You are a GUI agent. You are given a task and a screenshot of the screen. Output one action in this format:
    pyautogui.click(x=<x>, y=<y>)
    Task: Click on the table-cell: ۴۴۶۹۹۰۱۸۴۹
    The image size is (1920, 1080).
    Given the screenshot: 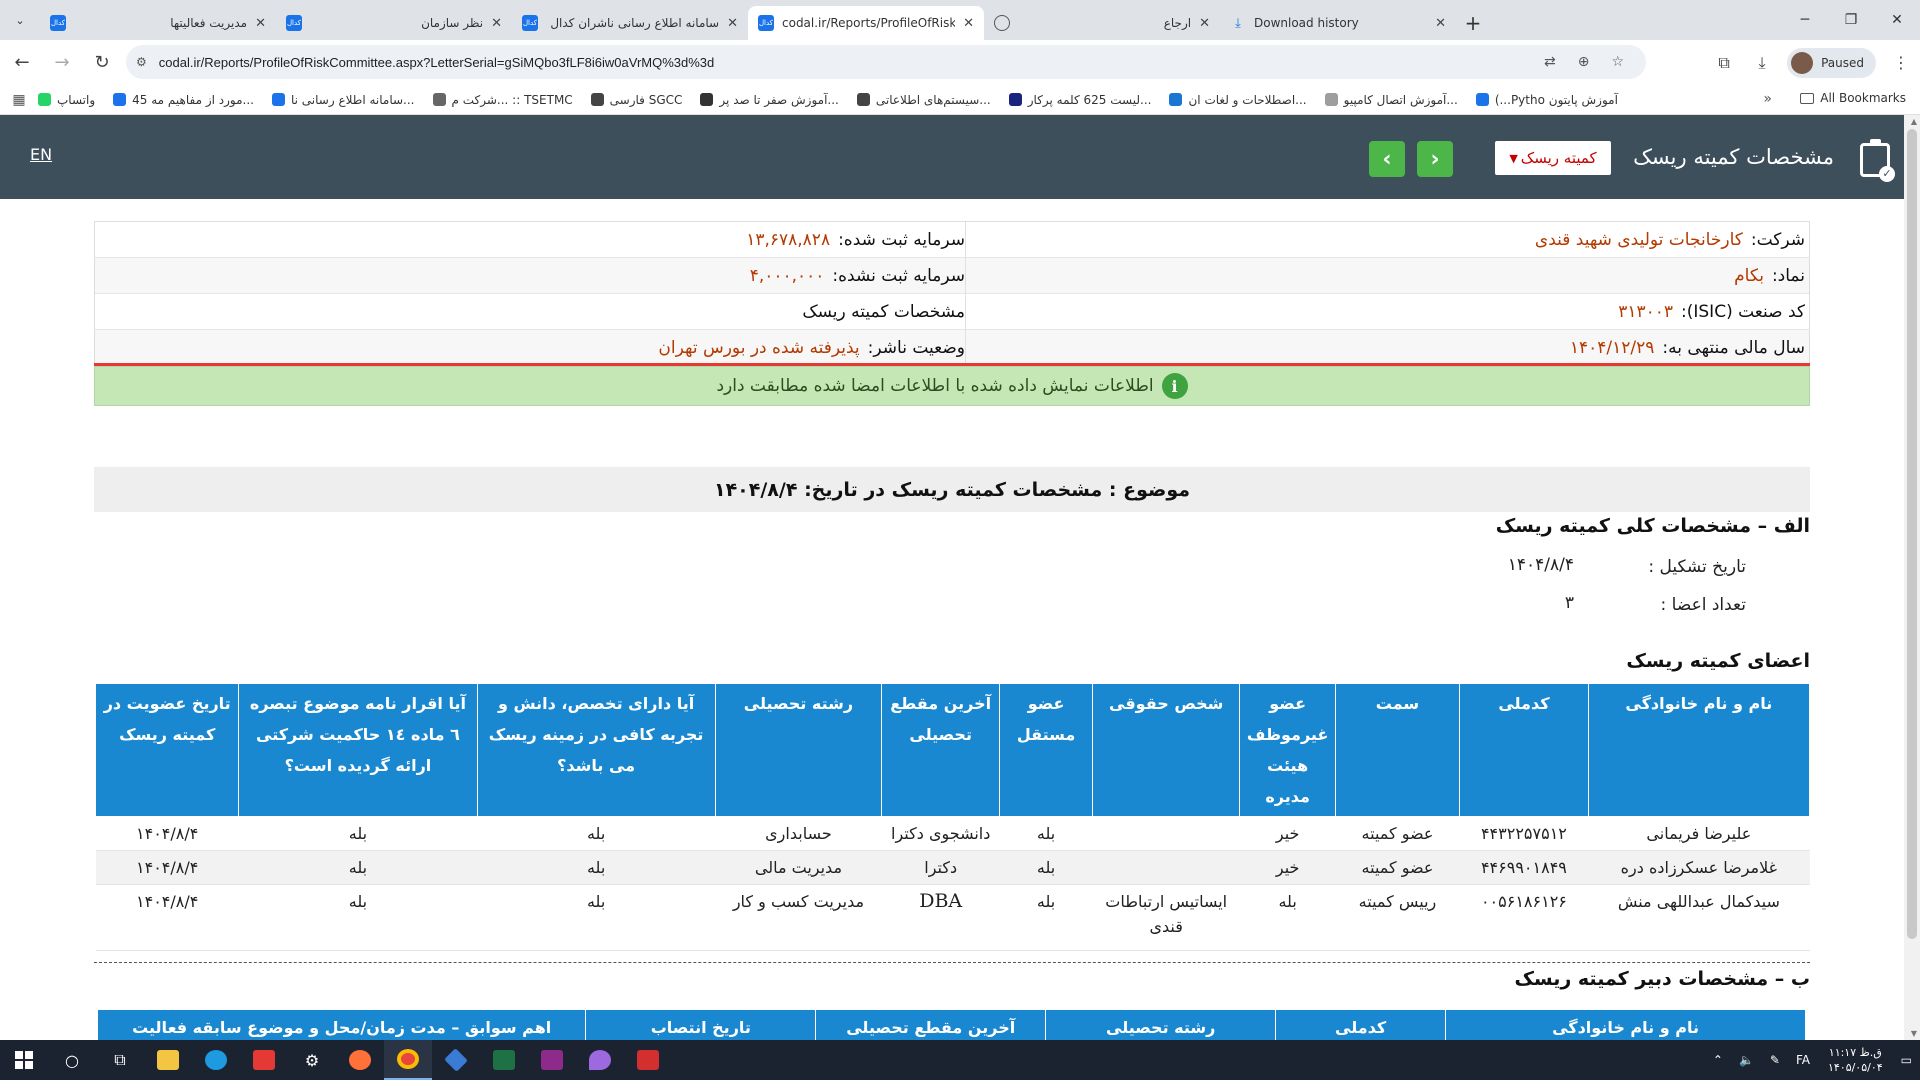 What is the action you would take?
    pyautogui.click(x=1524, y=867)
    